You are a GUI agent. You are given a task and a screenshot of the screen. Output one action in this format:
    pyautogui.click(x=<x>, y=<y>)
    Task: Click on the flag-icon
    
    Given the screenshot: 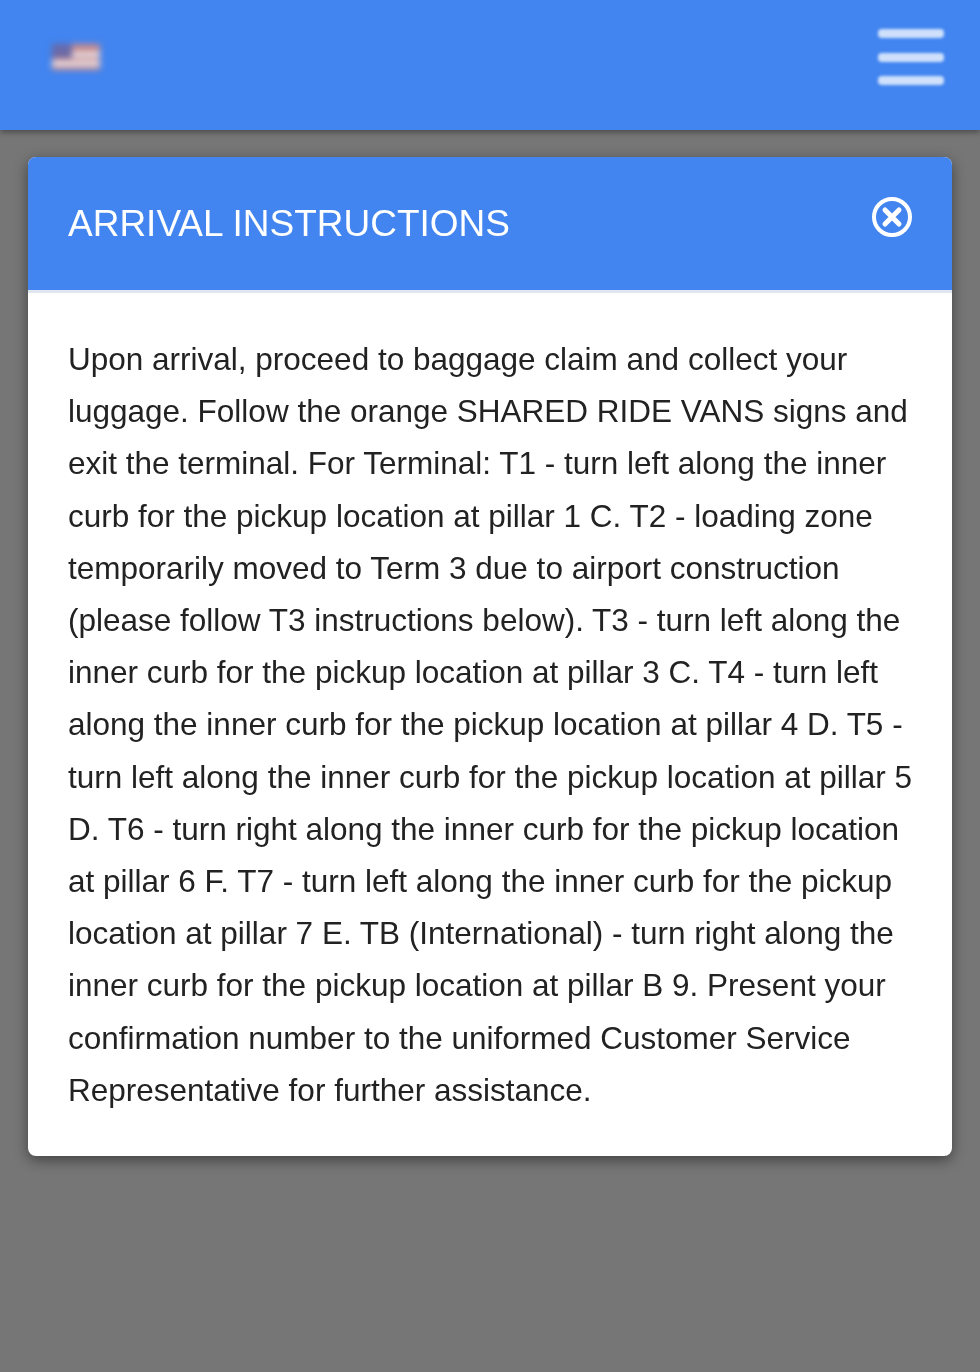 What is the action you would take?
    pyautogui.click(x=76, y=57)
    